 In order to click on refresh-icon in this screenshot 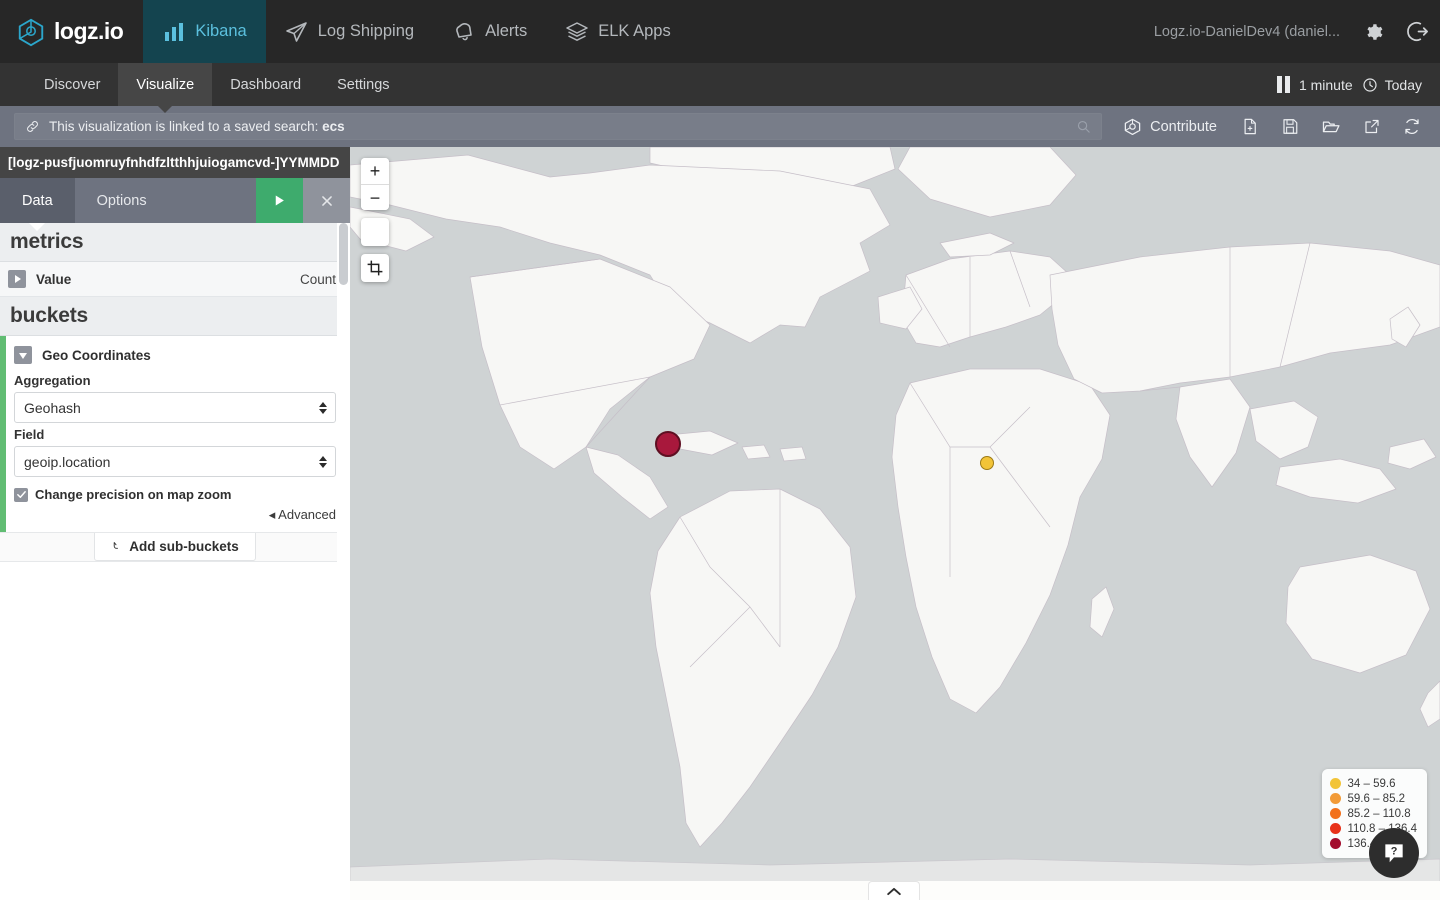, I will do `click(1412, 126)`.